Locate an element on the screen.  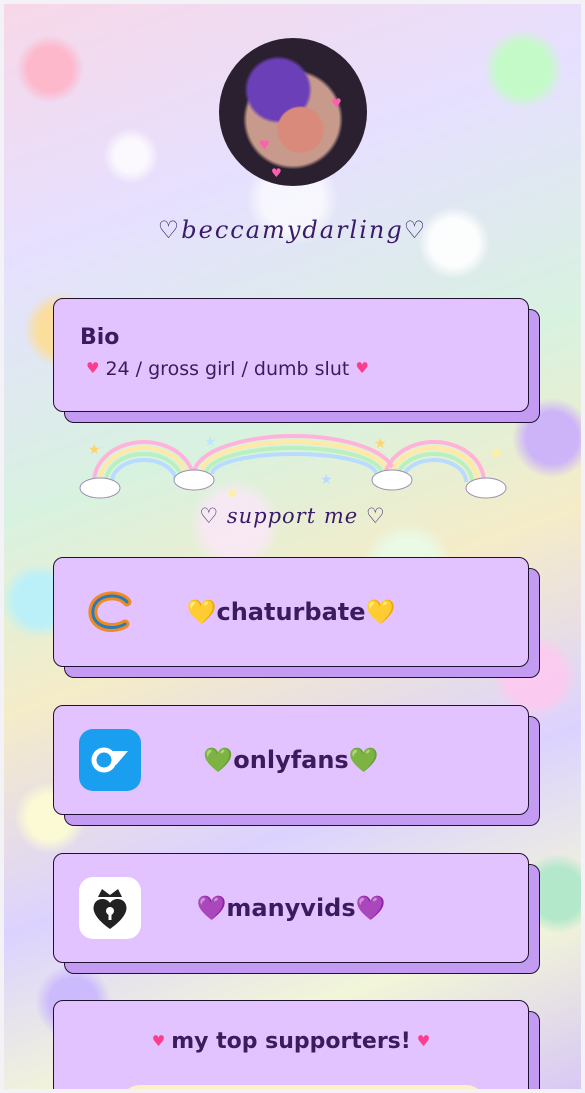
bio-title: Bio is located at coordinates (100, 337).